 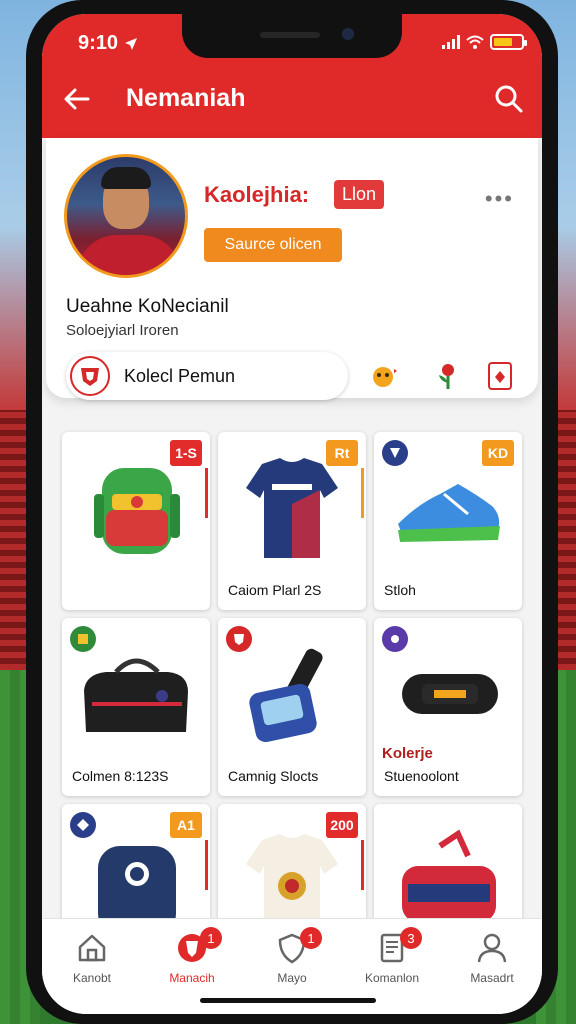 I want to click on profile-subtitle: Soloejyiarl Iroren, so click(x=122, y=330).